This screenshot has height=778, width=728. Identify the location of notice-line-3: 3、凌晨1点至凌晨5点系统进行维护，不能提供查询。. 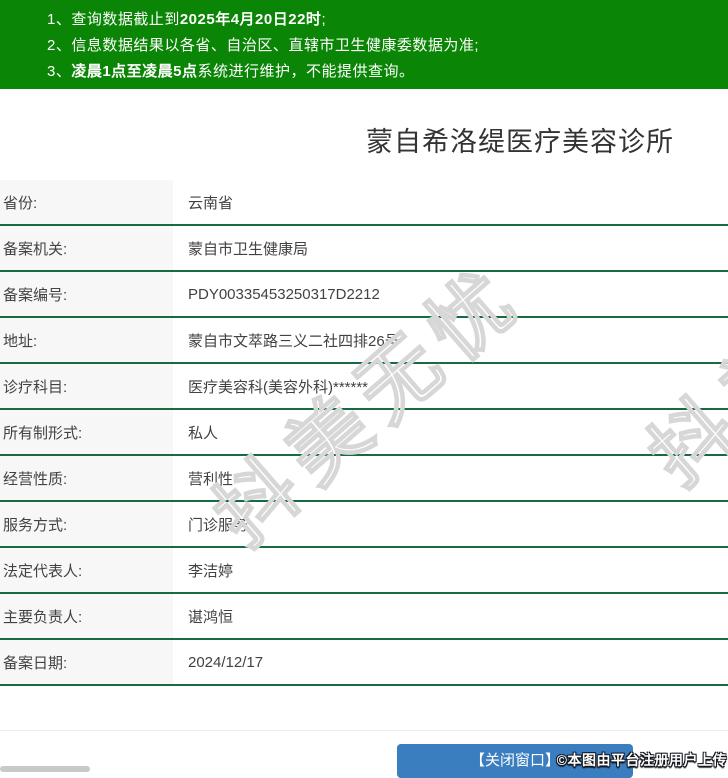
(382, 72).